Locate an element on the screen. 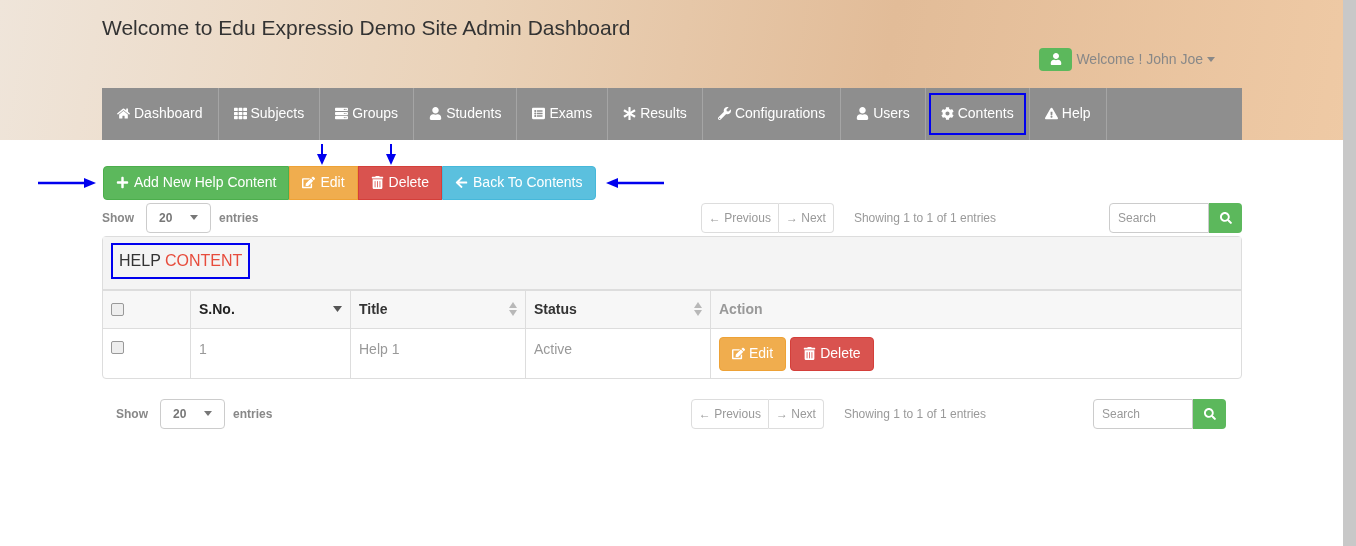 This screenshot has width=1356, height=546. row-checkbox is located at coordinates (117, 347).